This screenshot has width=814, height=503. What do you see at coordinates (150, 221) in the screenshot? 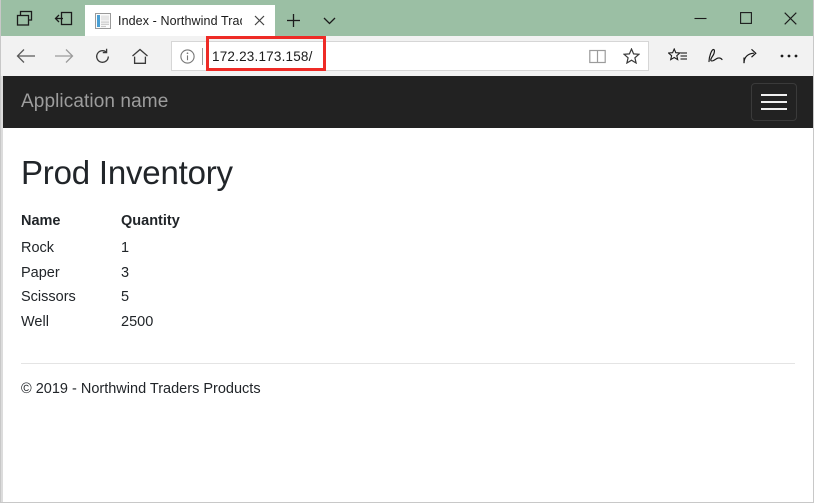
I see `column-header-quantity: Quantity` at bounding box center [150, 221].